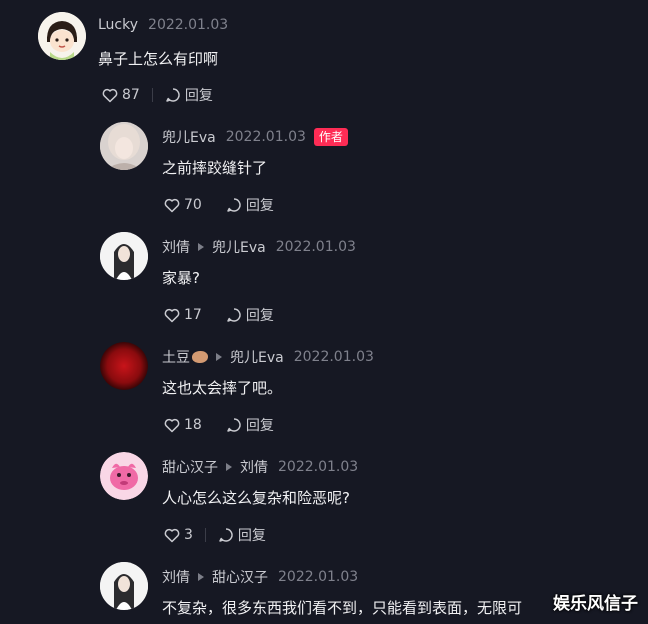 The width and height of the screenshot is (648, 624). I want to click on avatar-cartoon-girl-icon, so click(62, 36).